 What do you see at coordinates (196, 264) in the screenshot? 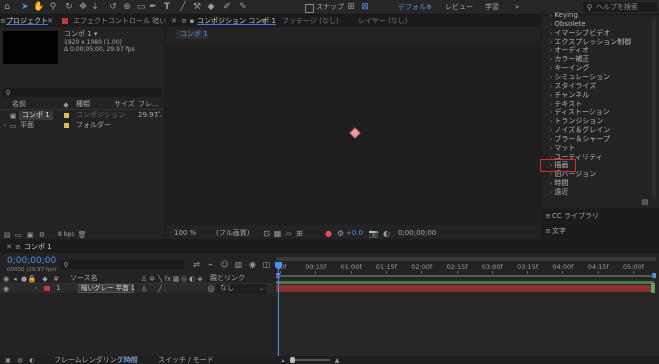
I see `comp-flowchart-icon: ⇄` at bounding box center [196, 264].